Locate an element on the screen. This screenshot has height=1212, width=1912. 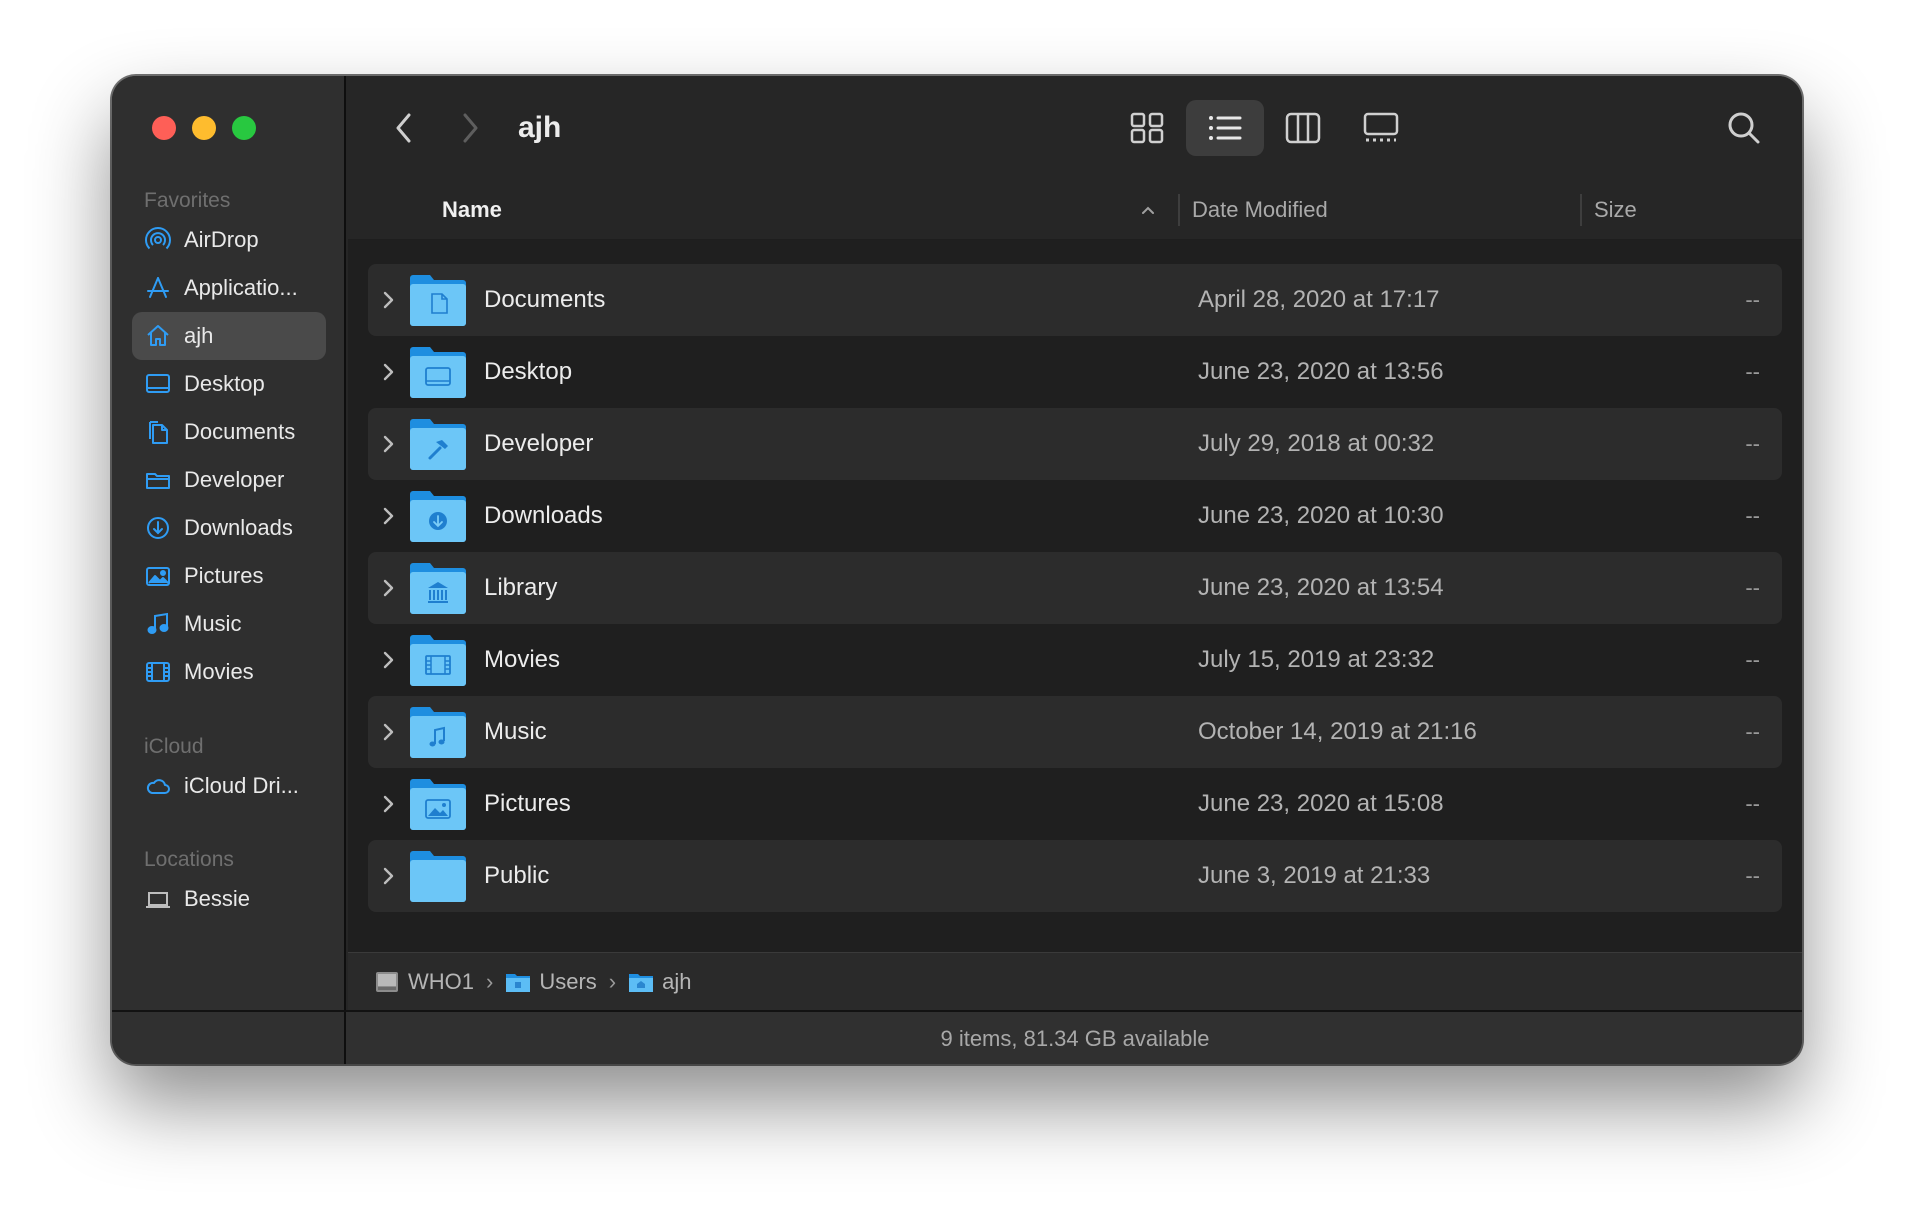
file-date-modified: June 23, 2020 at 10:30 is located at coordinates (1321, 515).